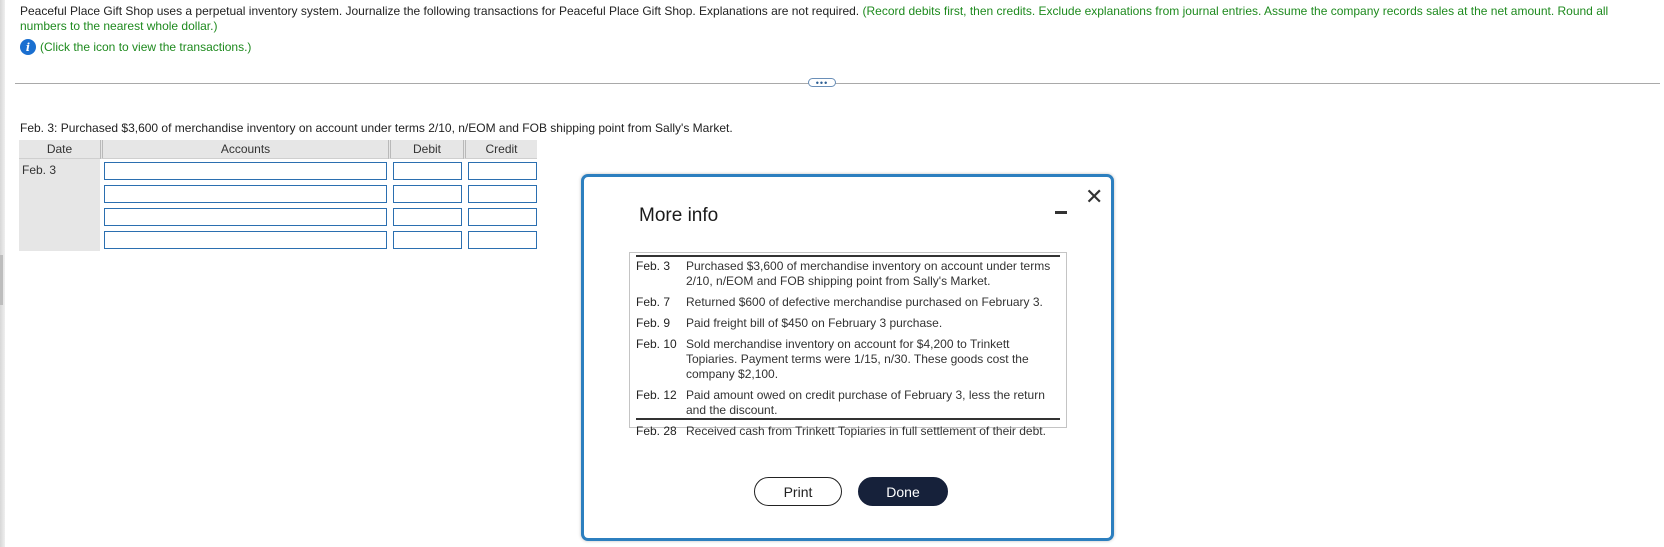 The height and width of the screenshot is (547, 1664). Describe the element at coordinates (679, 215) in the screenshot. I see `dialog-title: More info` at that location.